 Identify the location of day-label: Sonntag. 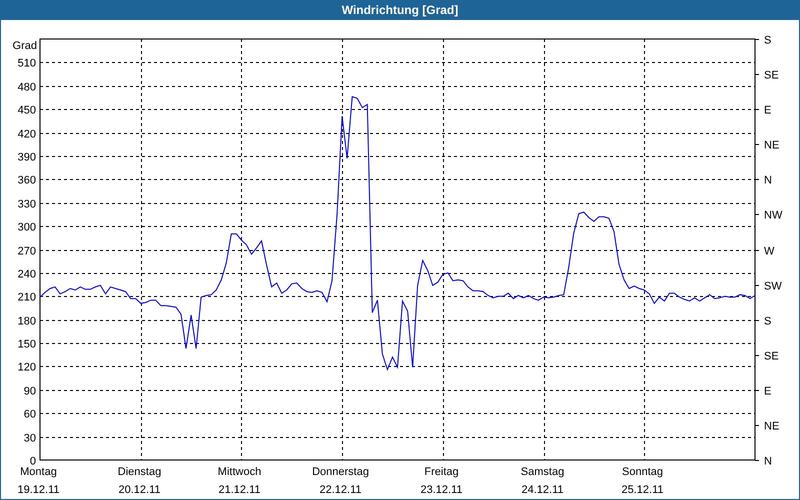
(642, 472).